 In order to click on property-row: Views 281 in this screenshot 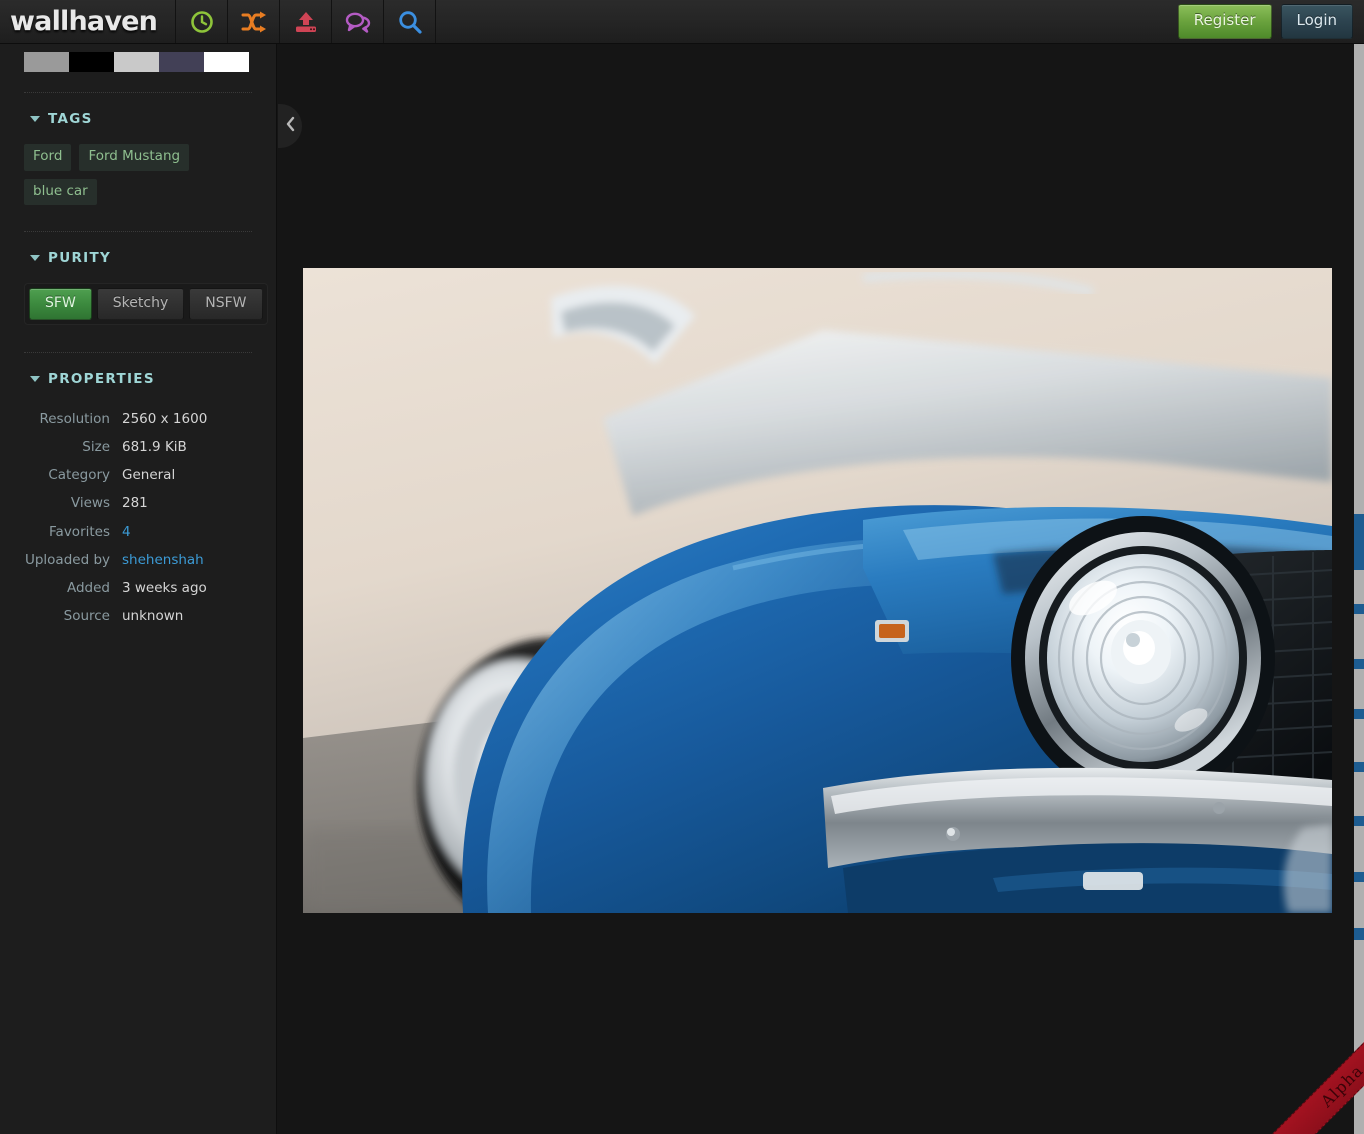, I will do `click(138, 503)`.